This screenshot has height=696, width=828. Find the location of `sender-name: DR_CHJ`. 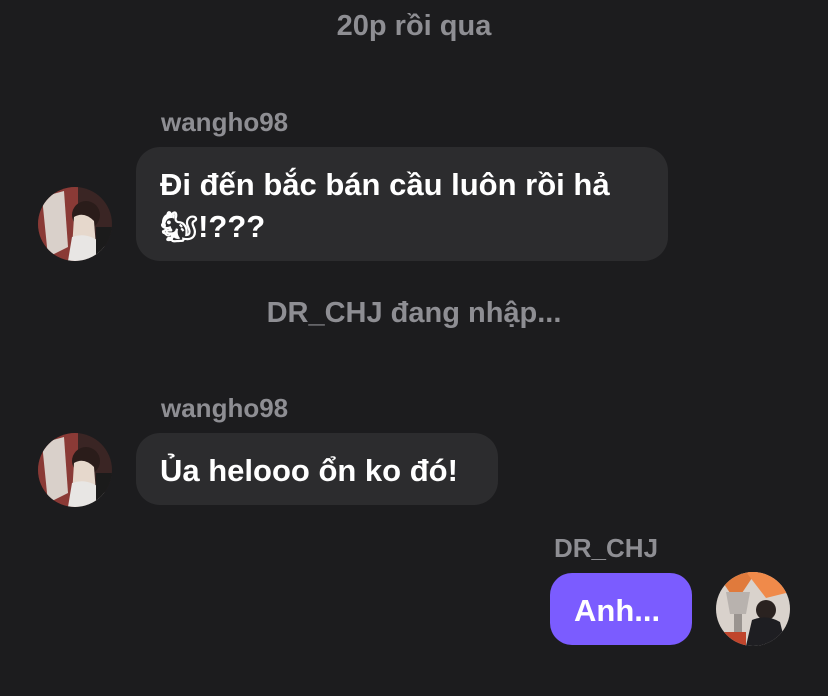

sender-name: DR_CHJ is located at coordinates (606, 548).